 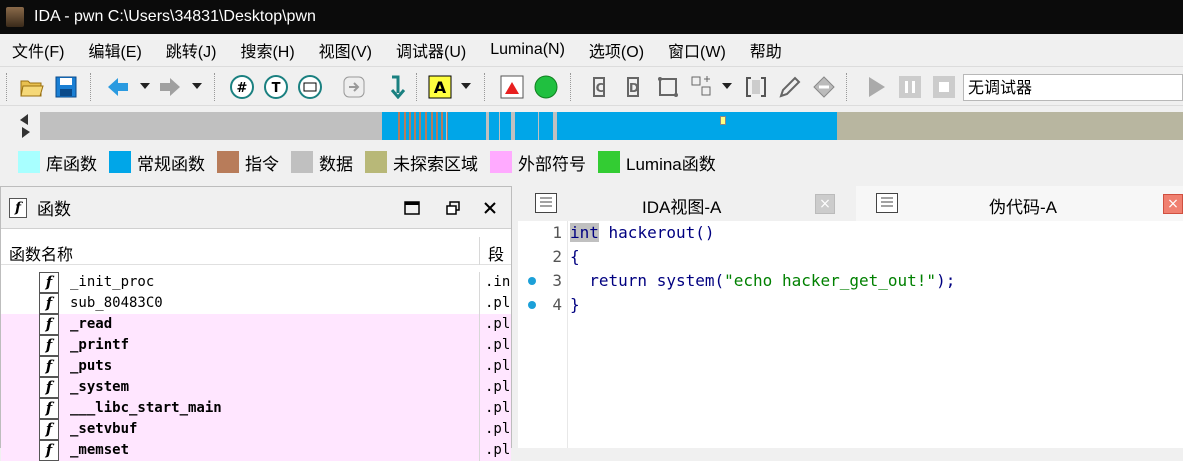 What do you see at coordinates (57, 162) in the screenshot?
I see `legend-item: 库函数` at bounding box center [57, 162].